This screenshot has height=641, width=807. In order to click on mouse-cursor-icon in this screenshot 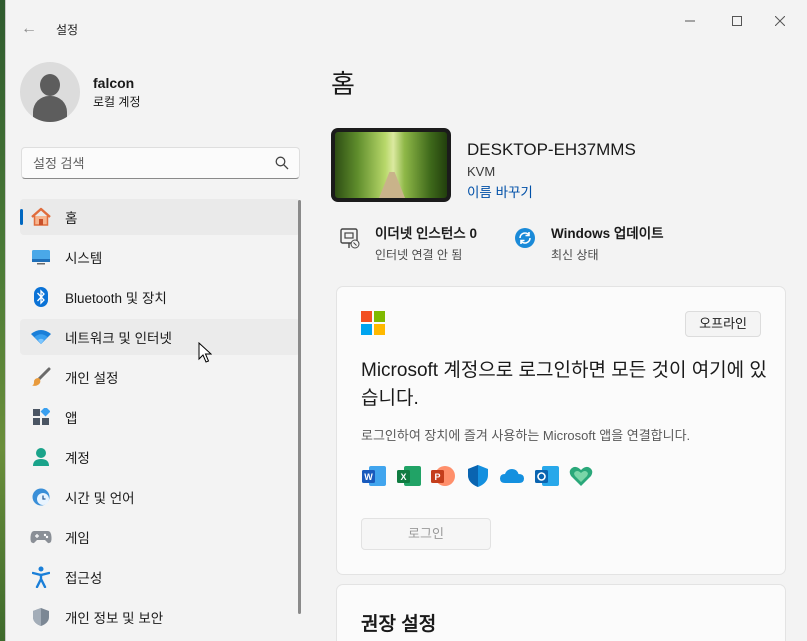, I will do `click(205, 352)`.